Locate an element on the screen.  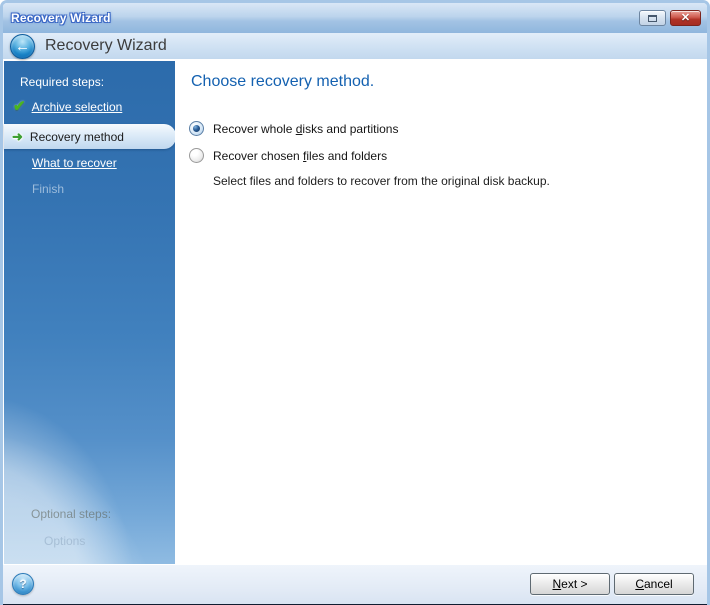
sidebar-item-recovery-method-current: ➜ Recovery method is located at coordinates (90, 136).